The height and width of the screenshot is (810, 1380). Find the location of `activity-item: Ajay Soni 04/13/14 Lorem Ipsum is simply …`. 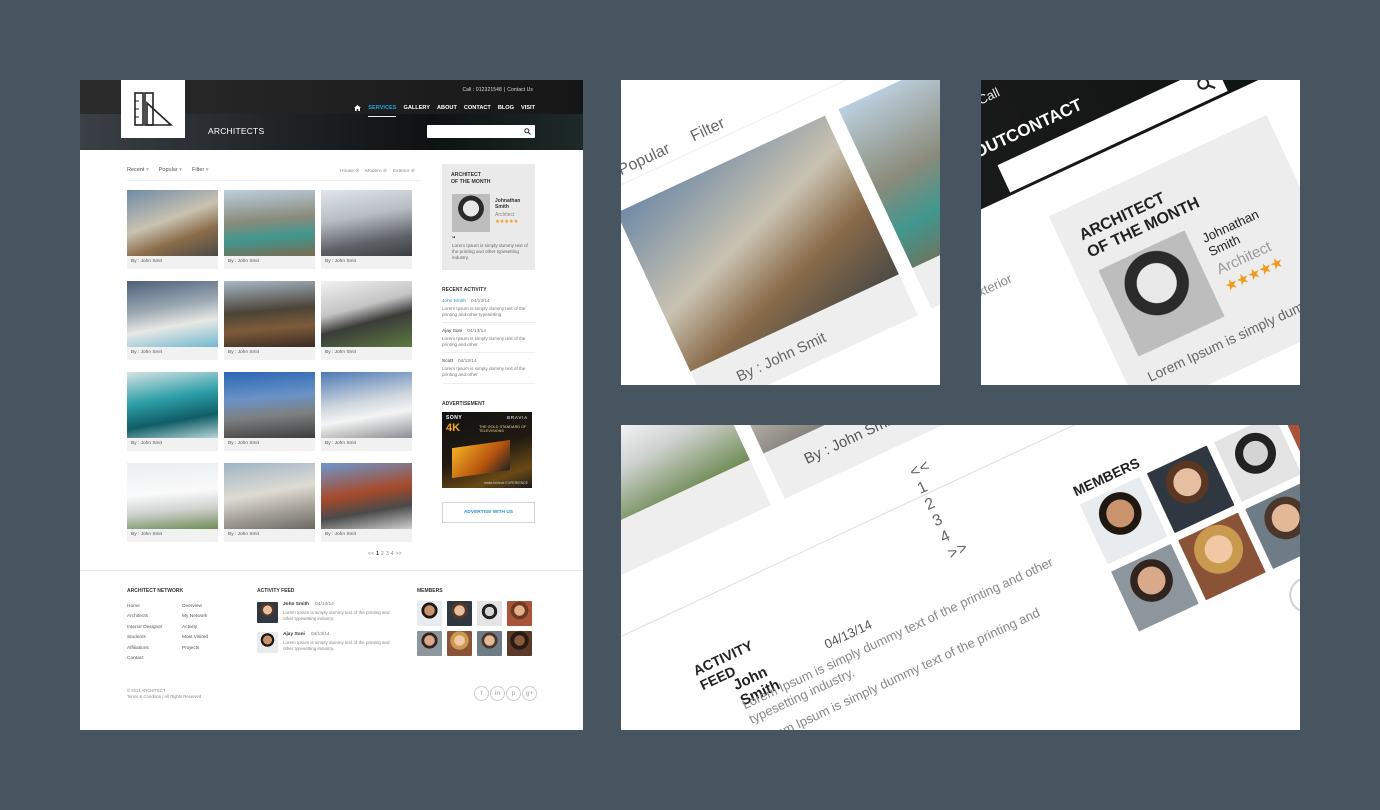

activity-item: Ajay Soni 04/13/14 Lorem Ipsum is simply … is located at coordinates (488, 338).